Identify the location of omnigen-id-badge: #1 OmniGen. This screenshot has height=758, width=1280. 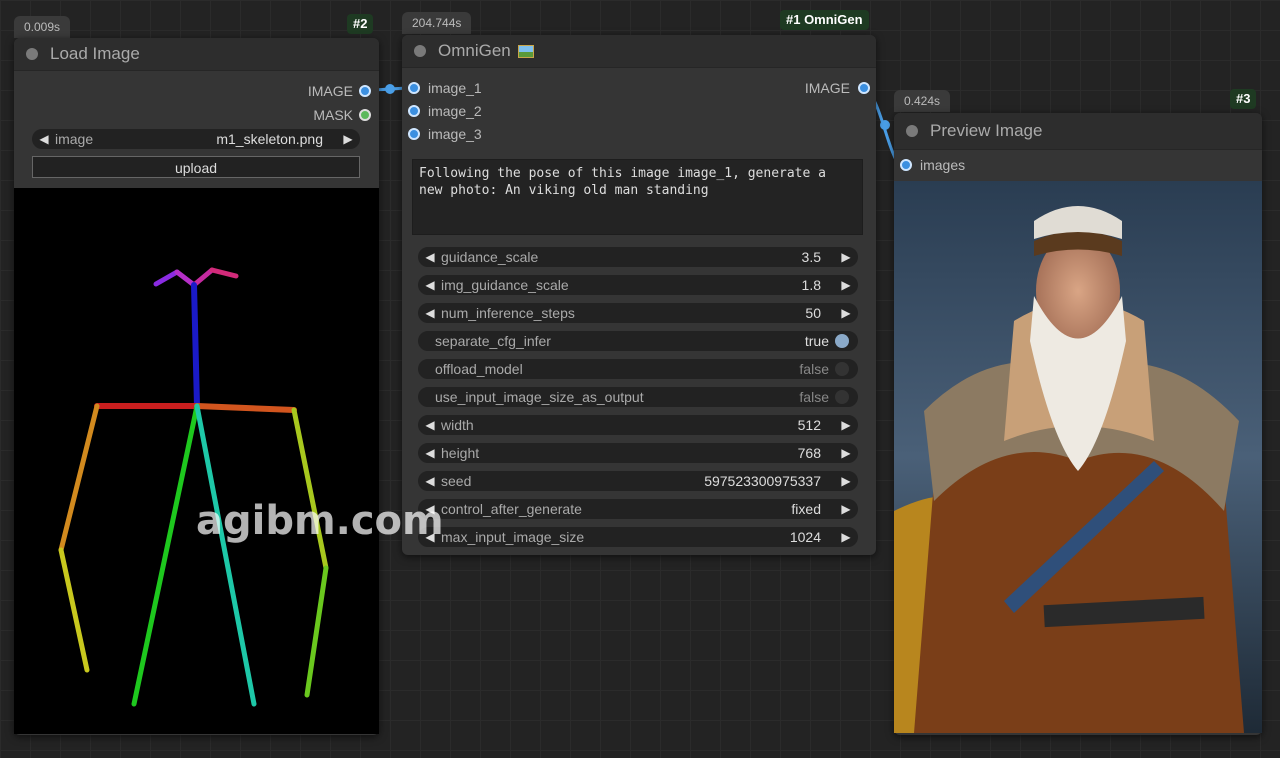
(824, 20).